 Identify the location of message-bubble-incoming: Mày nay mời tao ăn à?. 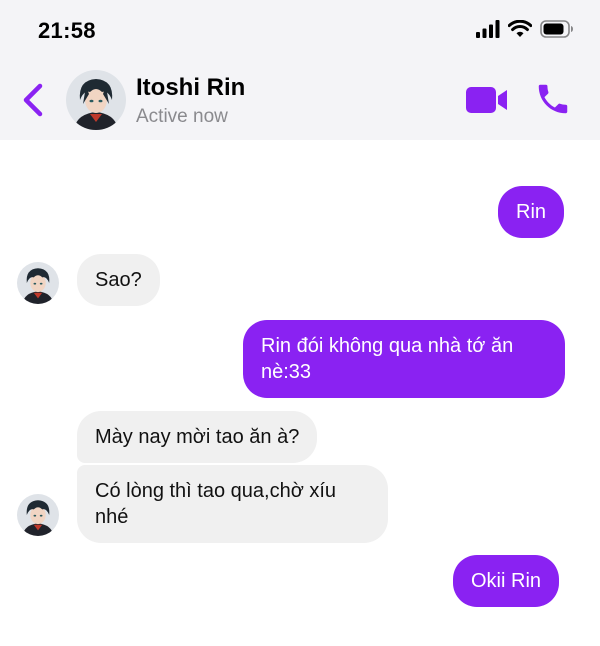
(197, 437).